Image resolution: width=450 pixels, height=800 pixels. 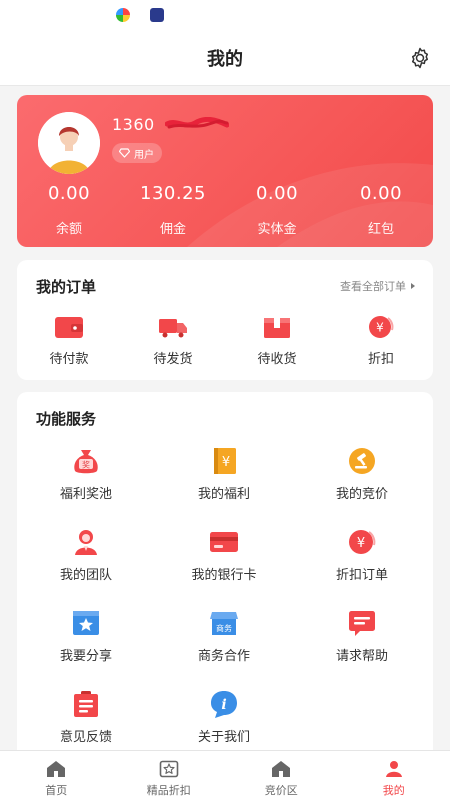 I want to click on yen-coin-icon: ¥, so click(x=381, y=327).